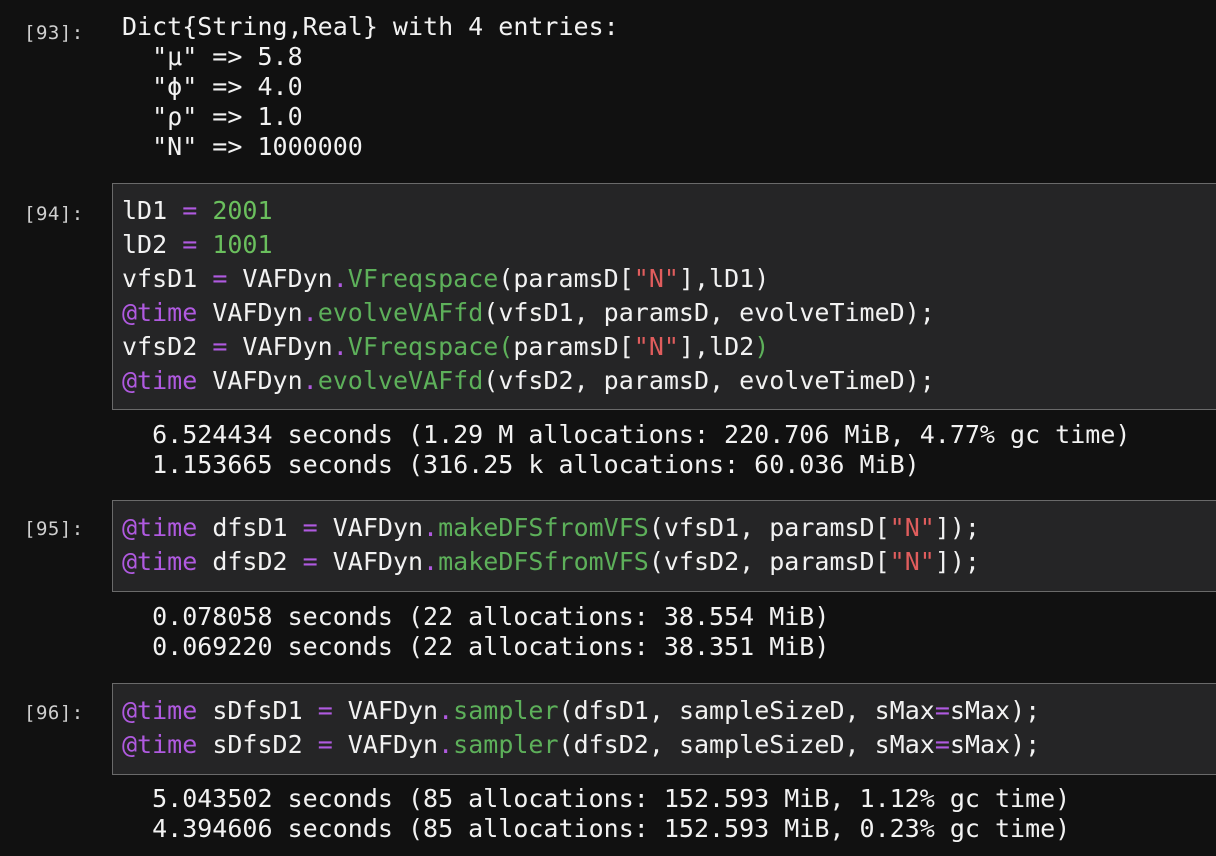  I want to click on output-93-line-2: "μ" => 5.8, so click(212, 56).